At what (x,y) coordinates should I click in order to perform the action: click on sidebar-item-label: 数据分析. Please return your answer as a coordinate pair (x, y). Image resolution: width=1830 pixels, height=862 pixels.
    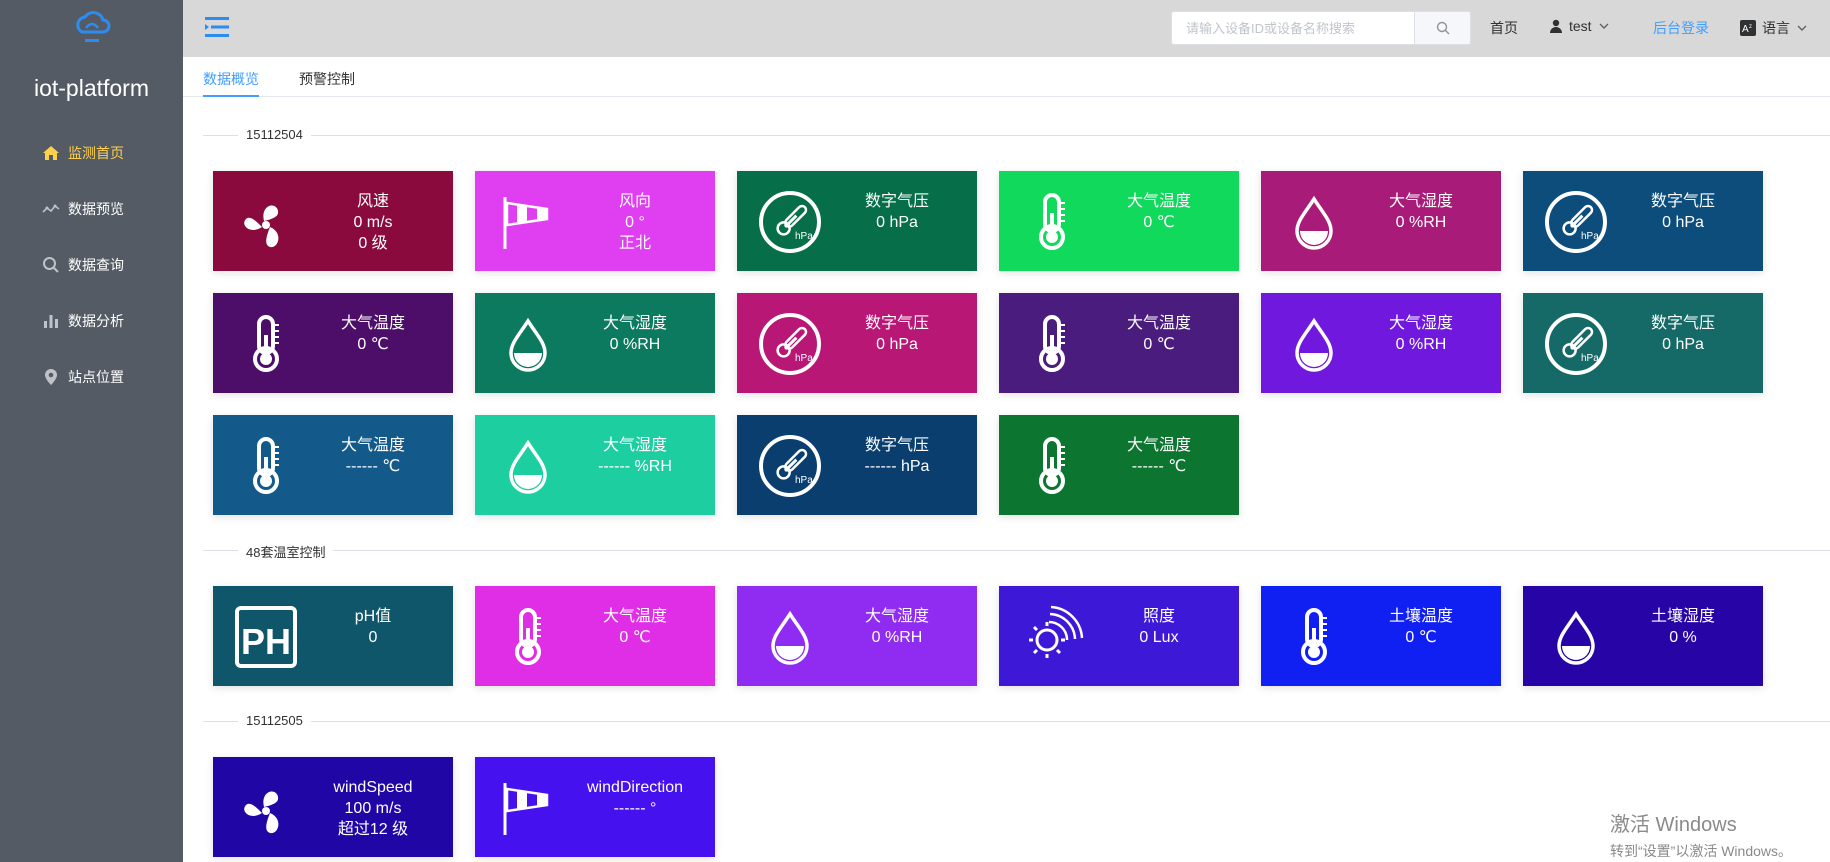
    Looking at the image, I should click on (96, 321).